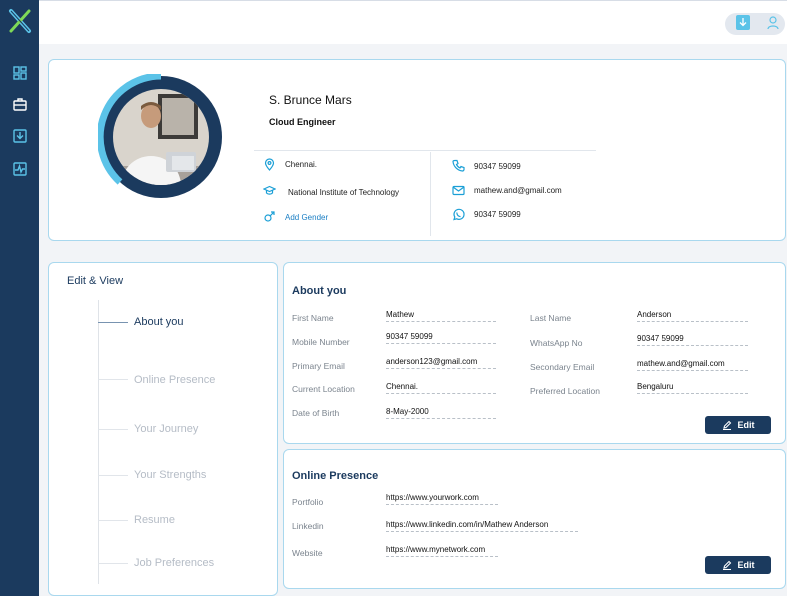 The width and height of the screenshot is (787, 596). I want to click on current-location-value: Chennai., so click(441, 388).